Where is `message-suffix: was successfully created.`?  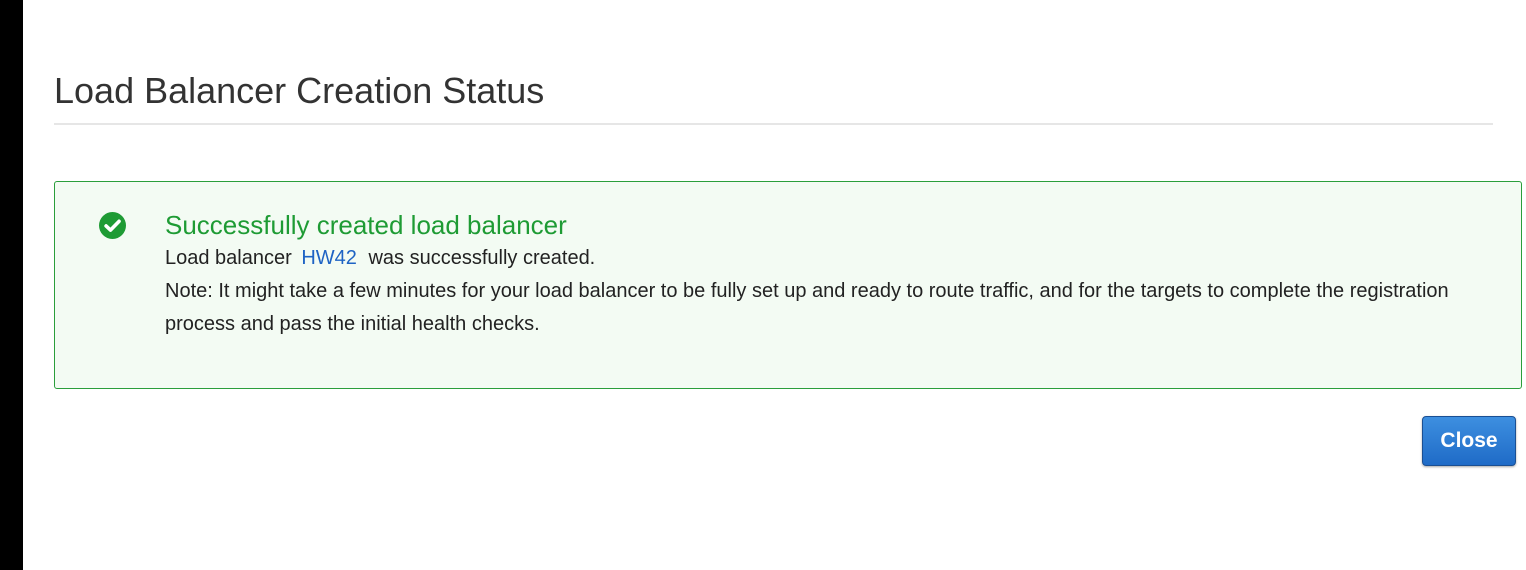
message-suffix: was successfully created. is located at coordinates (482, 258).